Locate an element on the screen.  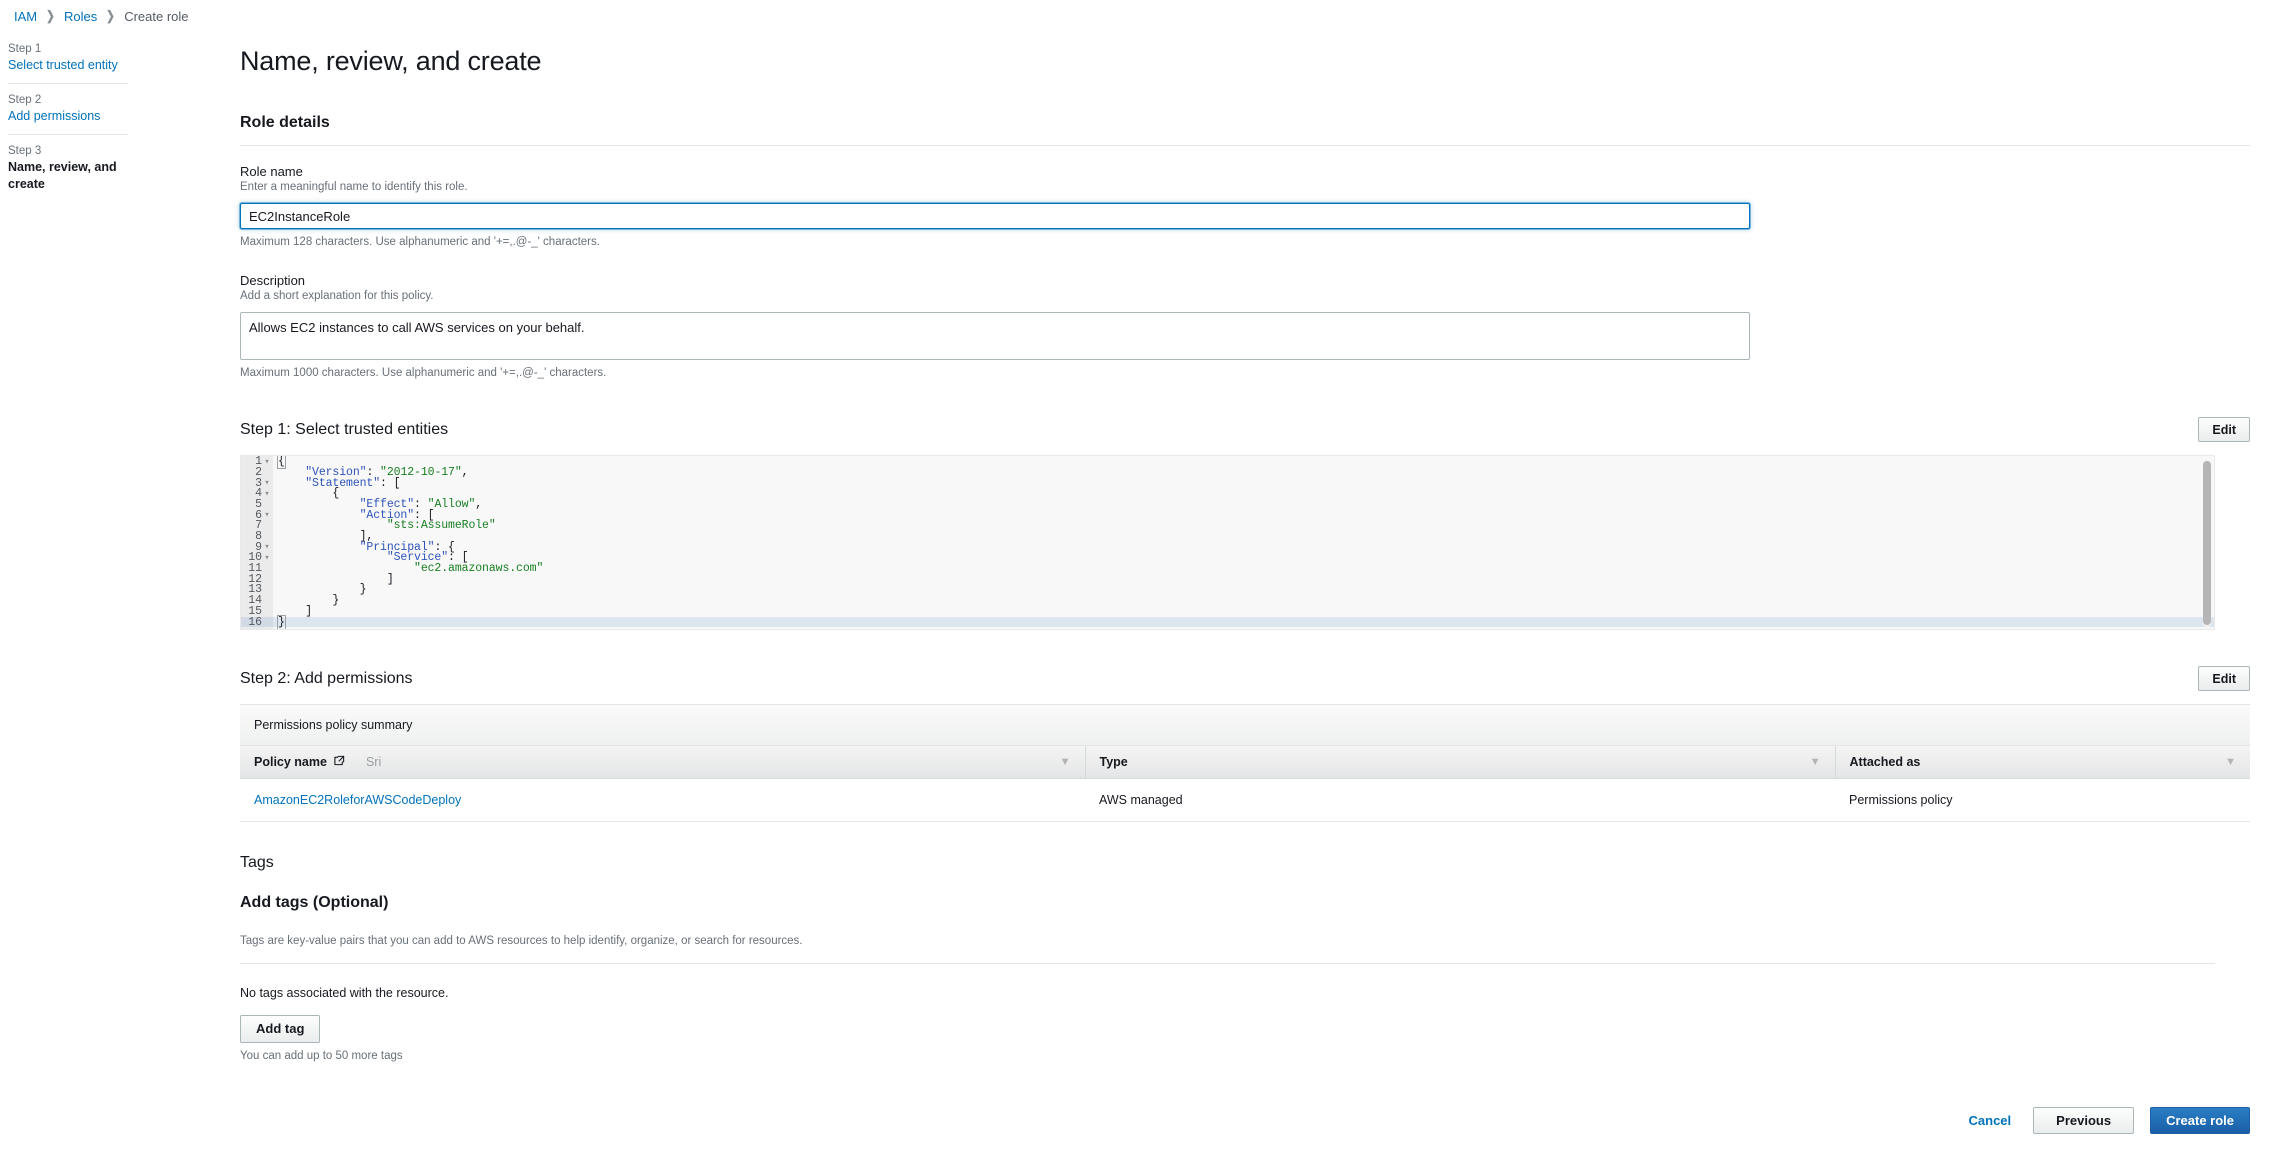
description-label: Description is located at coordinates (273, 281).